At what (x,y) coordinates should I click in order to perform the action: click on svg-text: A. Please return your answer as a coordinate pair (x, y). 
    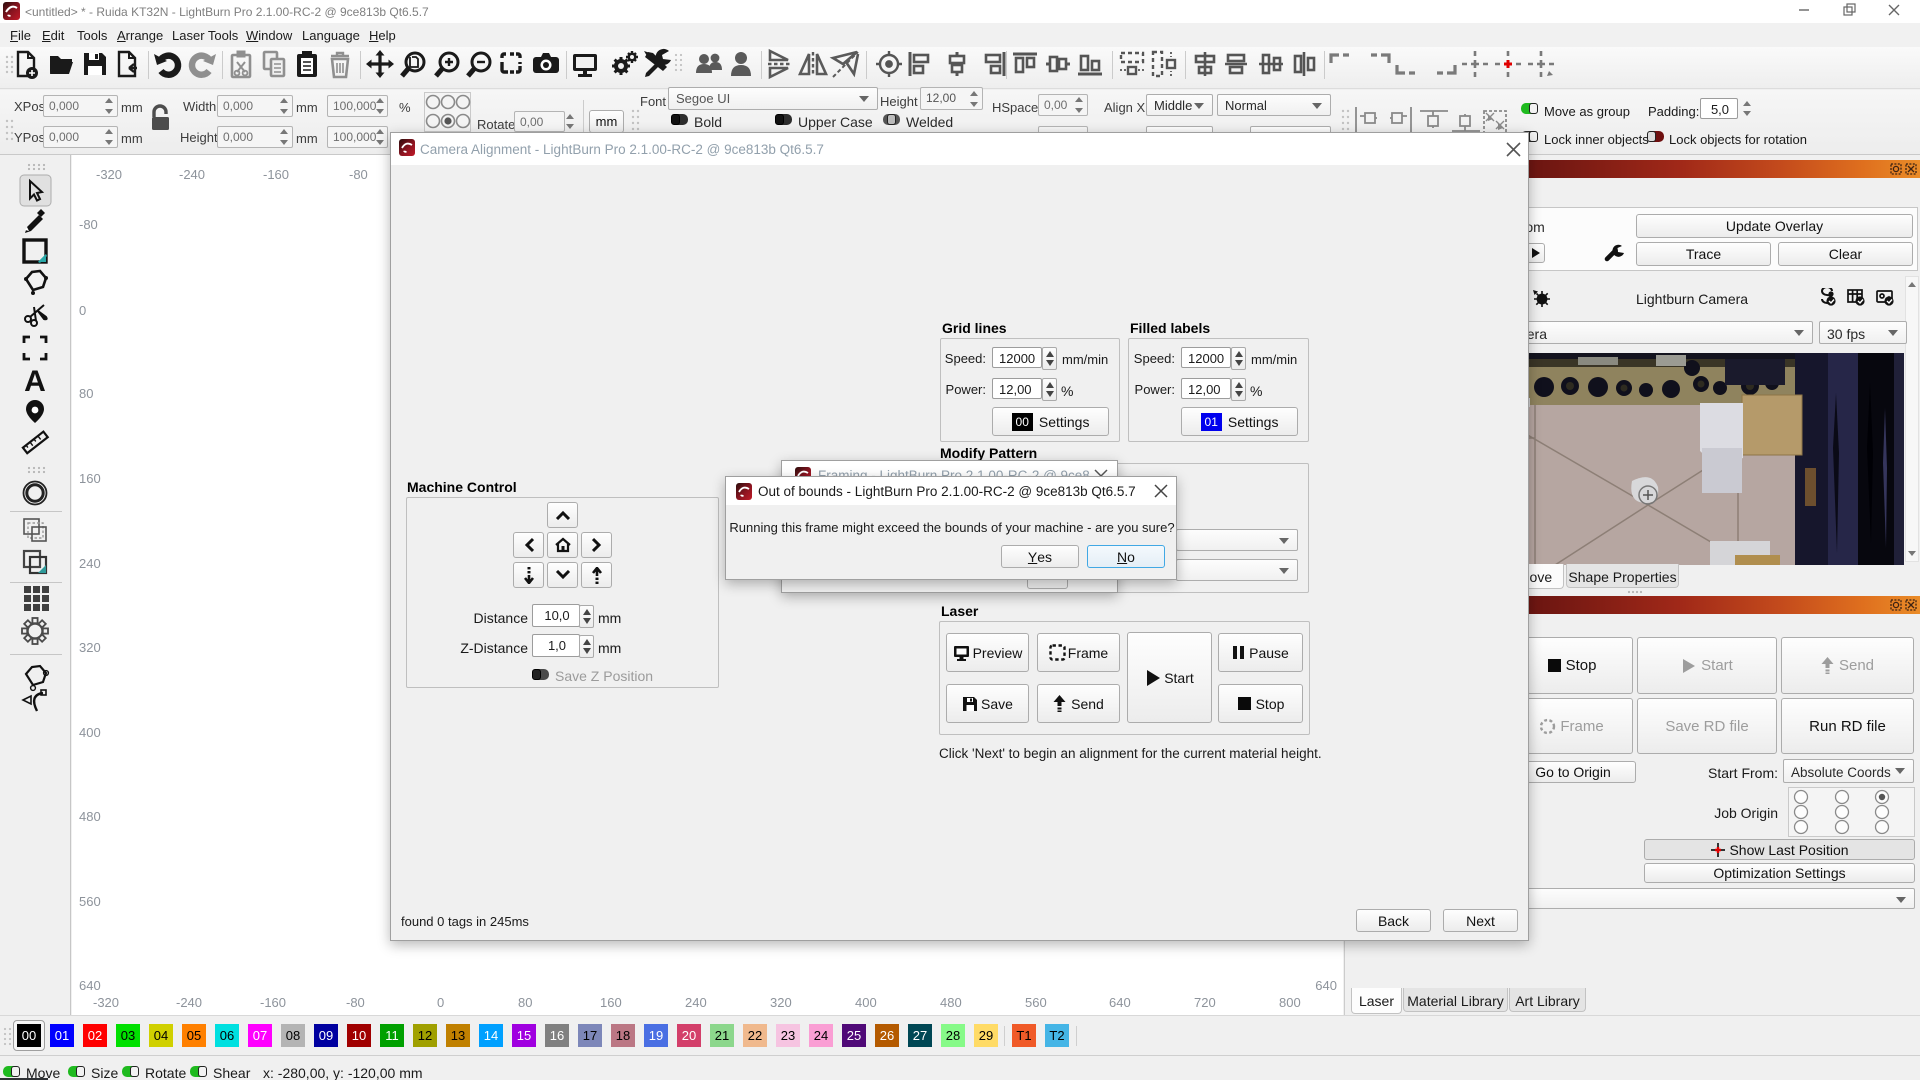
    Looking at the image, I should click on (35, 381).